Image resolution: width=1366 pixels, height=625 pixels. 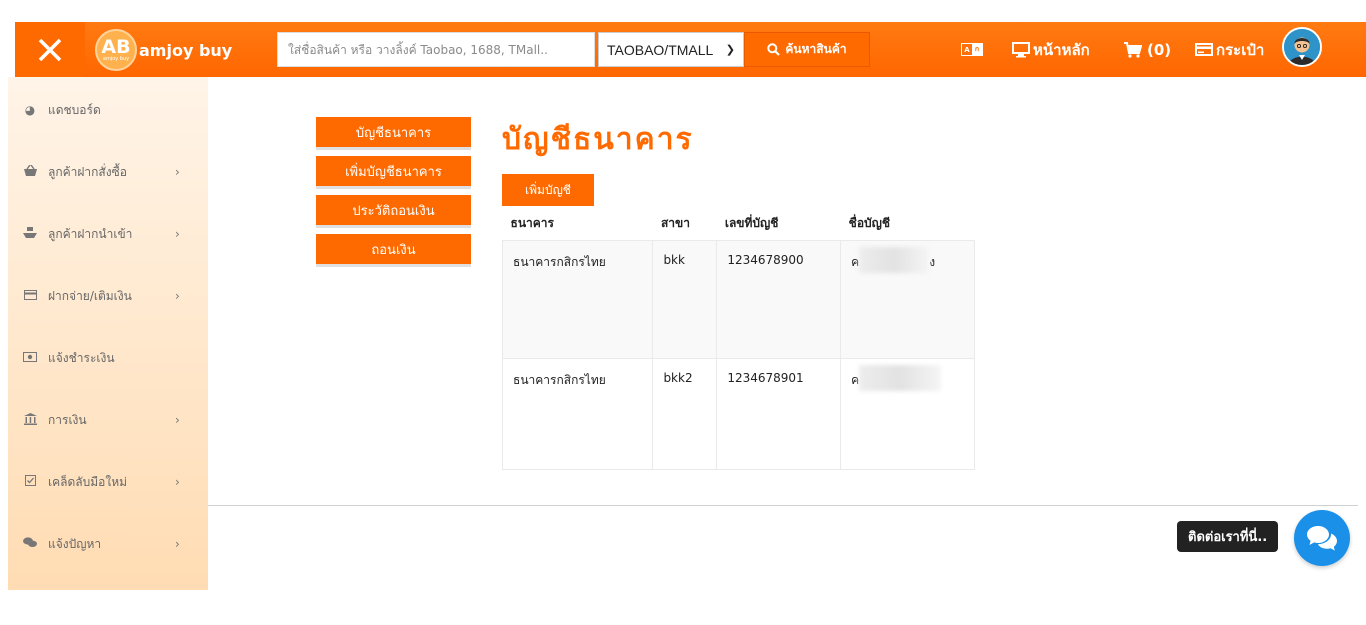 I want to click on close-menu-button, so click(x=50, y=49).